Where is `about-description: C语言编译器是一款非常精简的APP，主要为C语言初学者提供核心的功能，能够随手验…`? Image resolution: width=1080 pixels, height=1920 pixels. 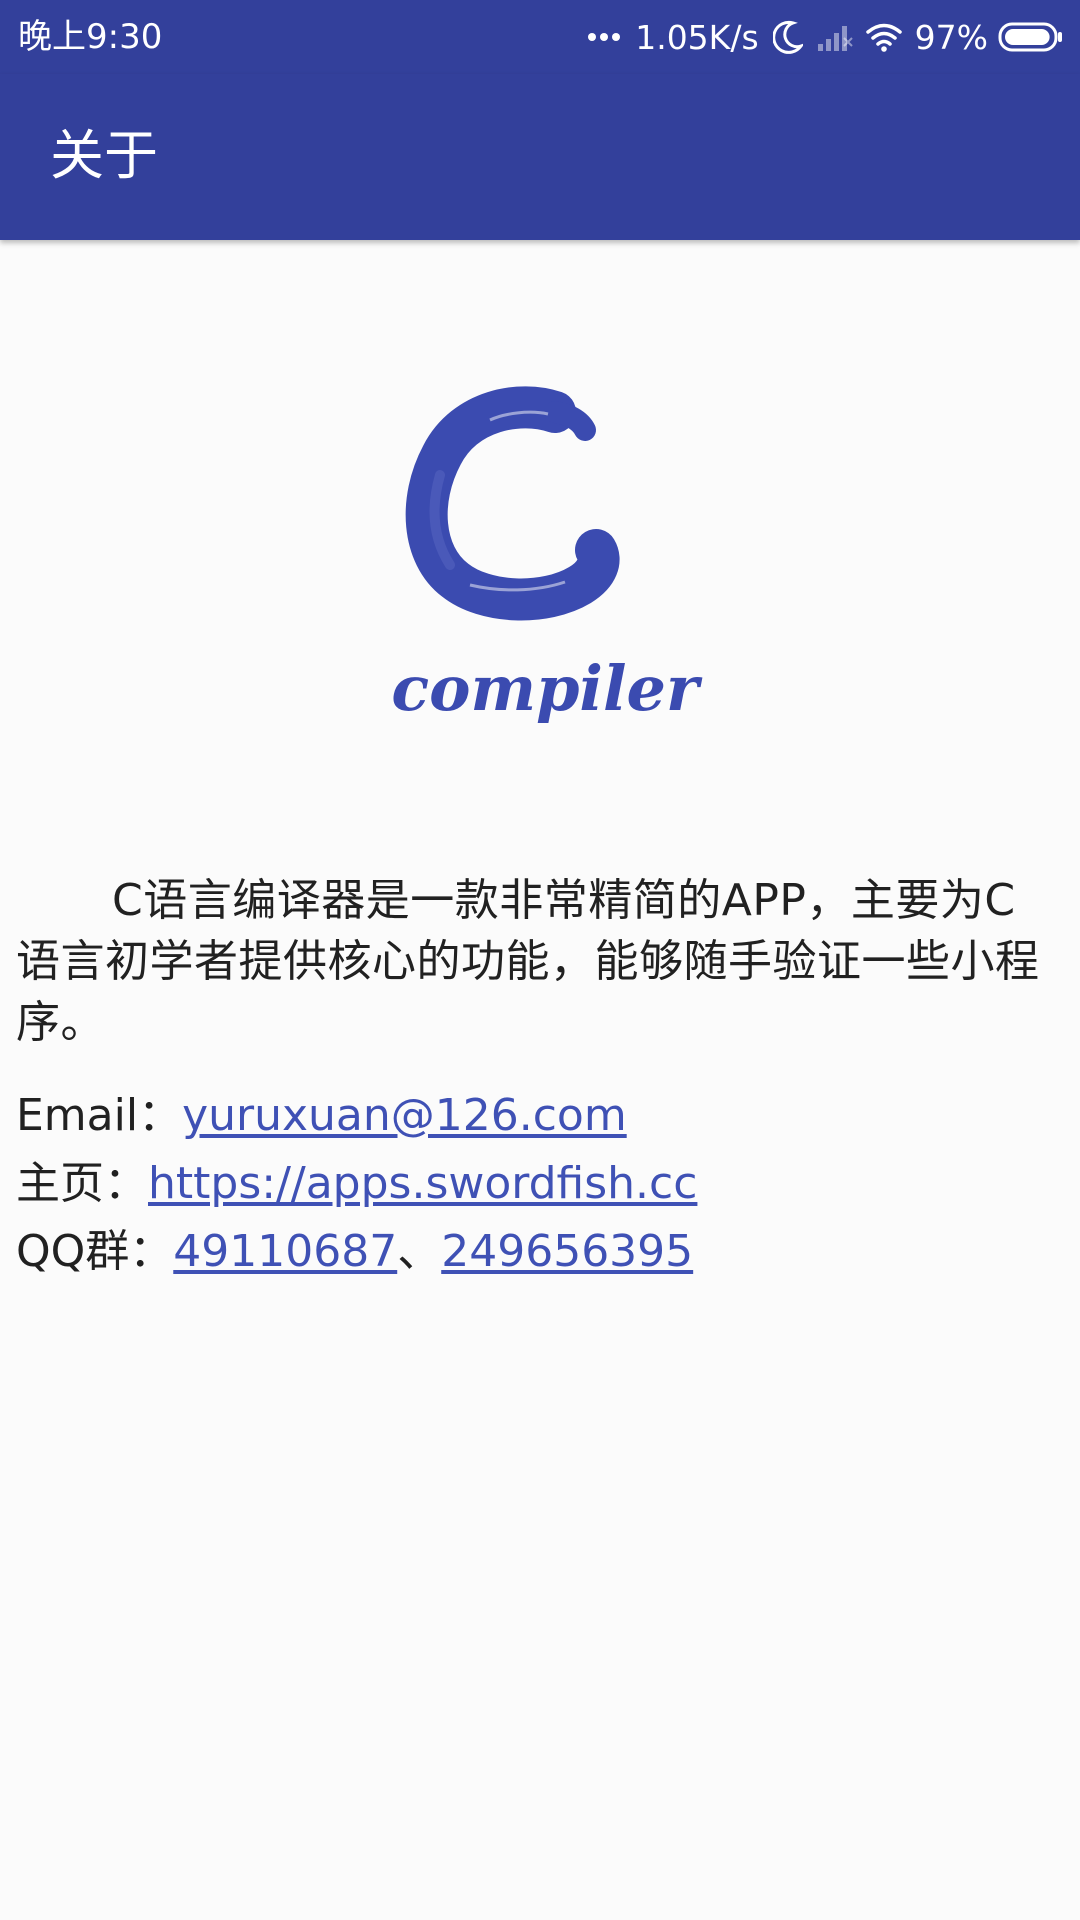 about-description: C语言编译器是一款非常精简的APP，主要为C语言初学者提供核心的功能，能够随手验… is located at coordinates (528, 961).